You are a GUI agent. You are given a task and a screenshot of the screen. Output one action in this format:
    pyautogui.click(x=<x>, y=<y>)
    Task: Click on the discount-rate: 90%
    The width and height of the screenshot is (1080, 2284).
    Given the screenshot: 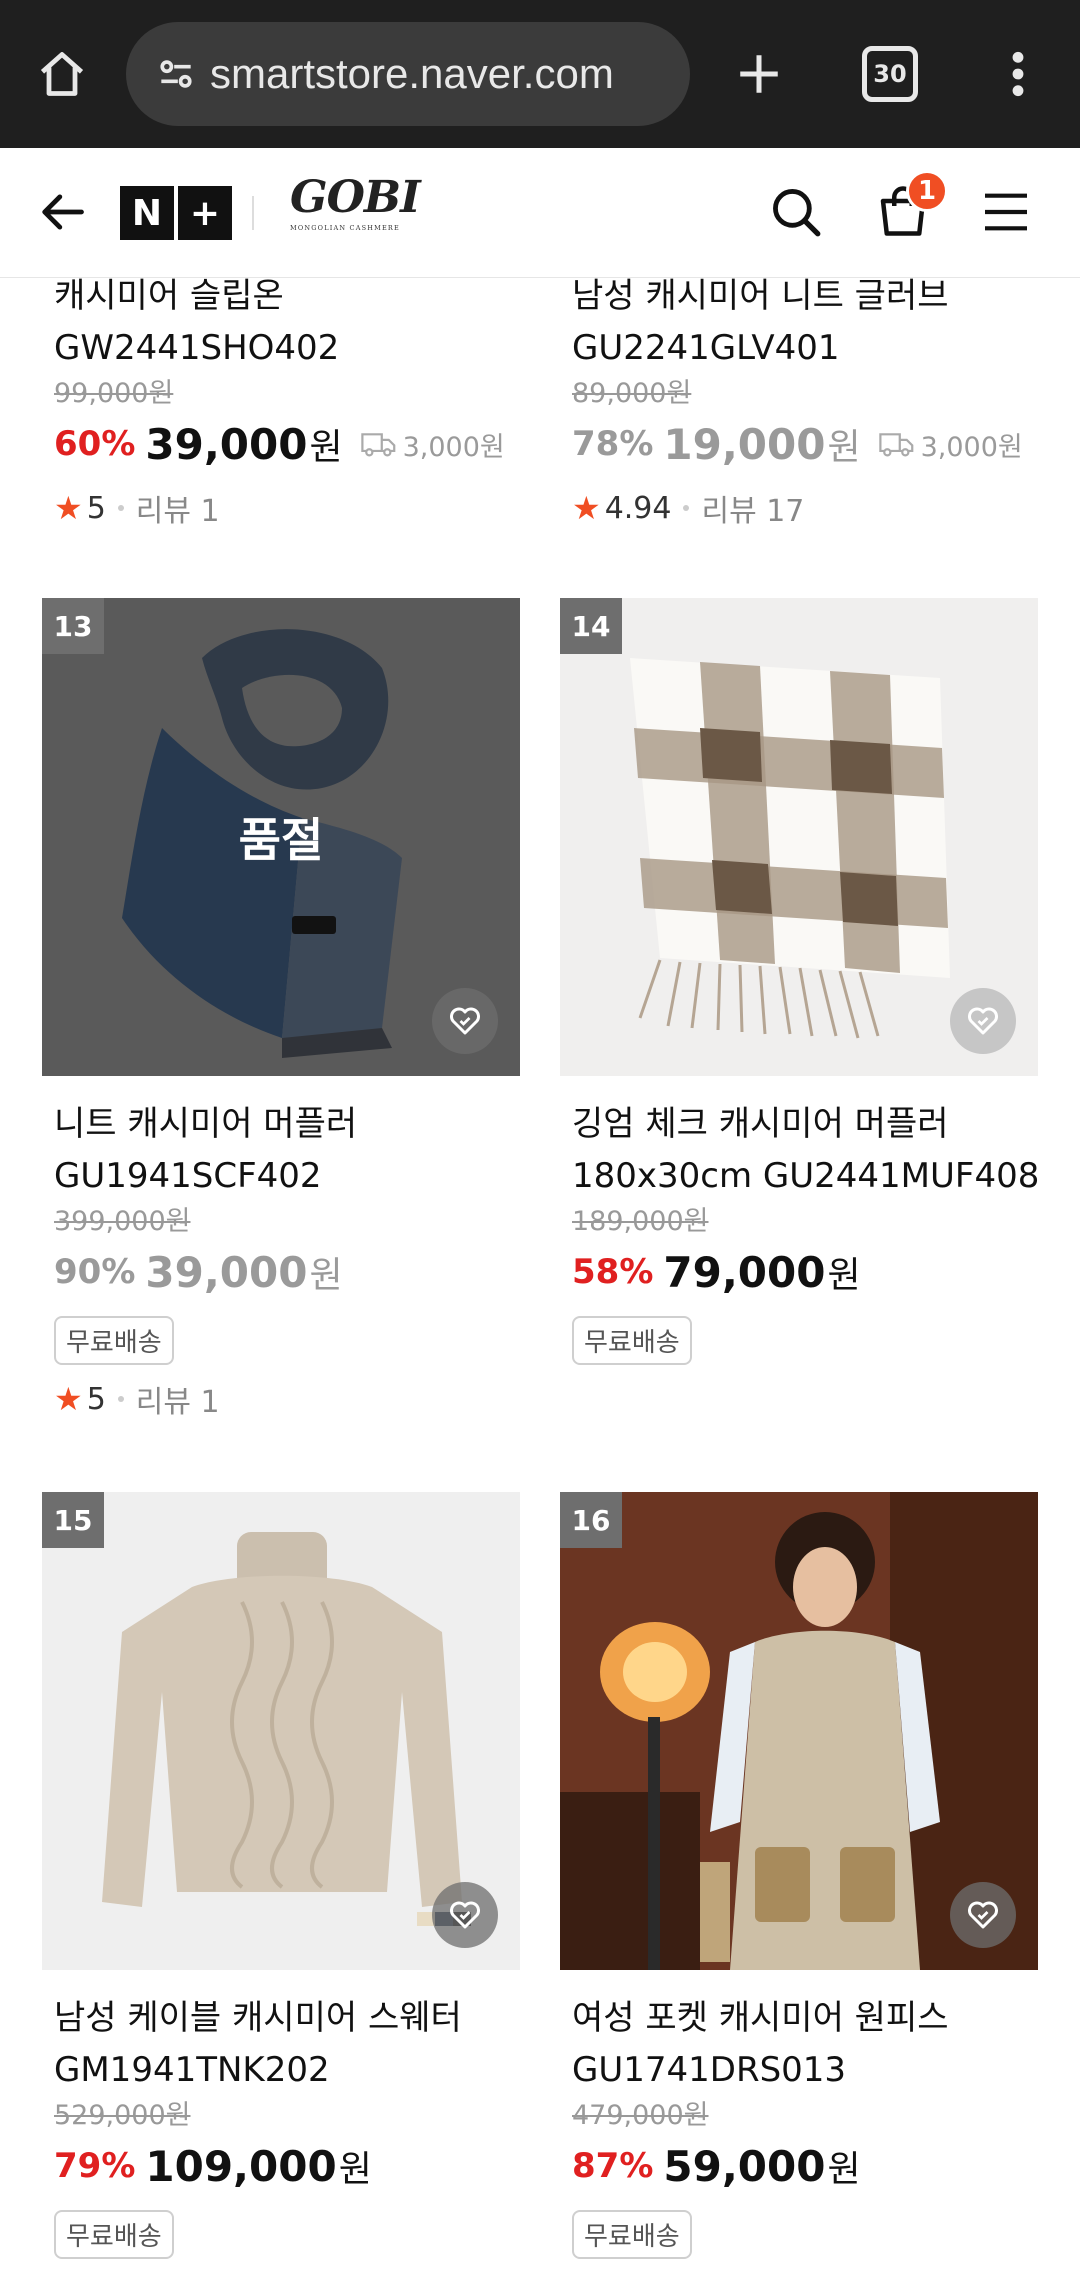 What is the action you would take?
    pyautogui.click(x=95, y=1272)
    